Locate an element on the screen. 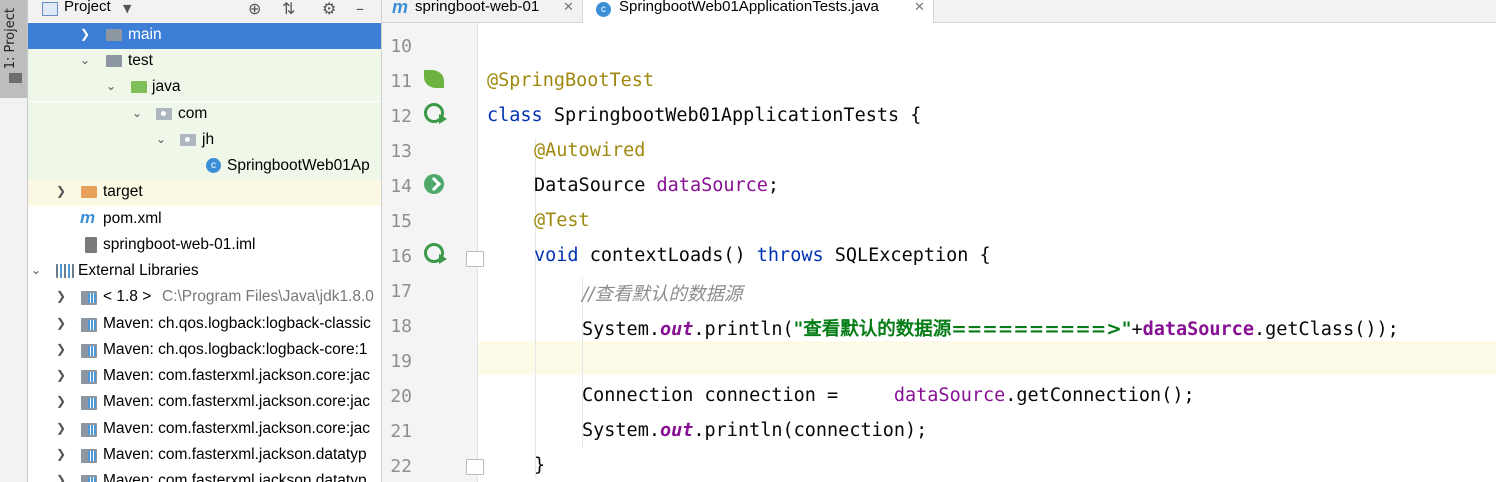 The image size is (1496, 482). tab-pom: m springboot-web-01 ✕ is located at coordinates (483, 11).